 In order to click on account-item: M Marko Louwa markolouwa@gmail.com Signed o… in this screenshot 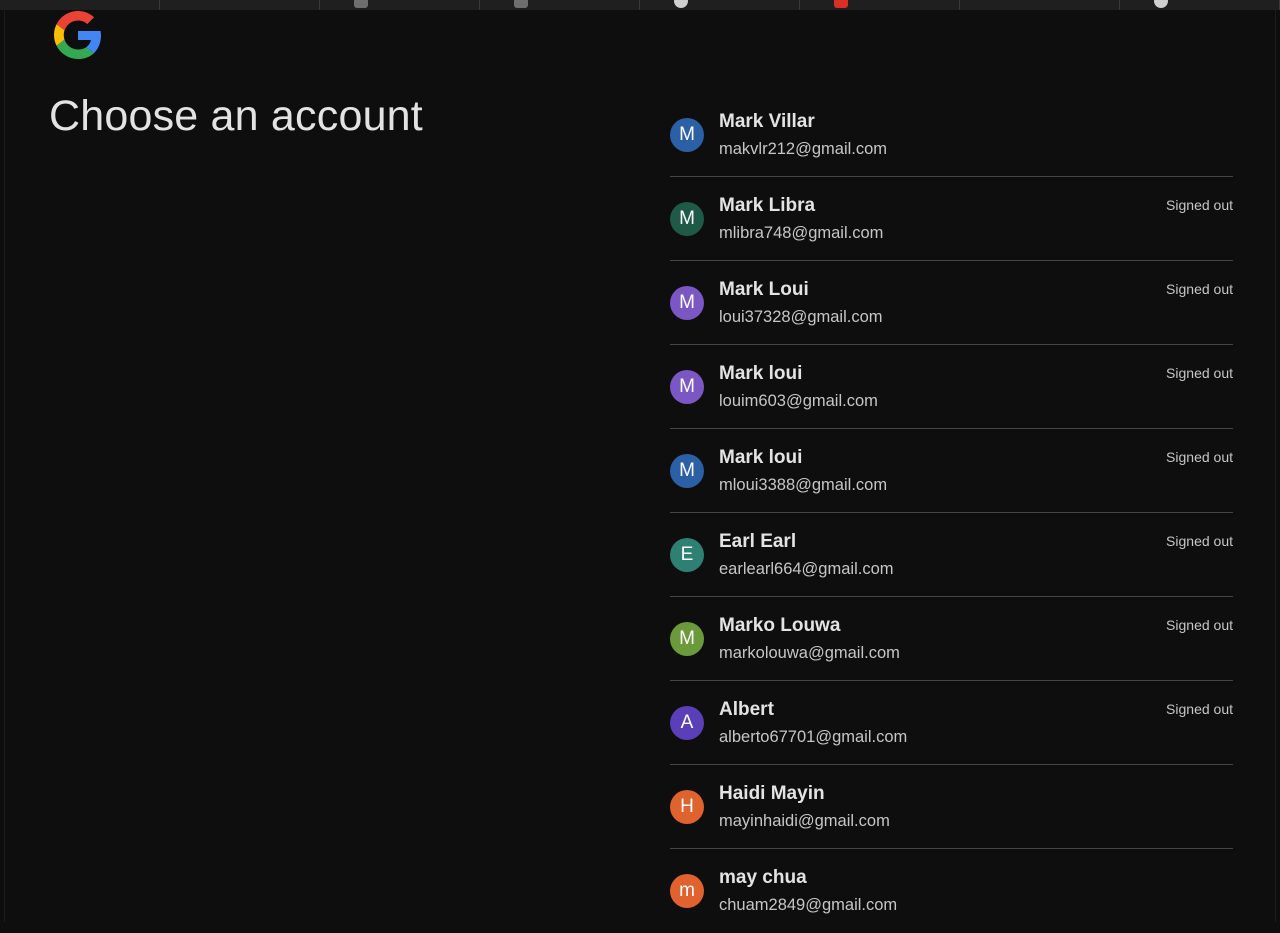, I will do `click(951, 639)`.